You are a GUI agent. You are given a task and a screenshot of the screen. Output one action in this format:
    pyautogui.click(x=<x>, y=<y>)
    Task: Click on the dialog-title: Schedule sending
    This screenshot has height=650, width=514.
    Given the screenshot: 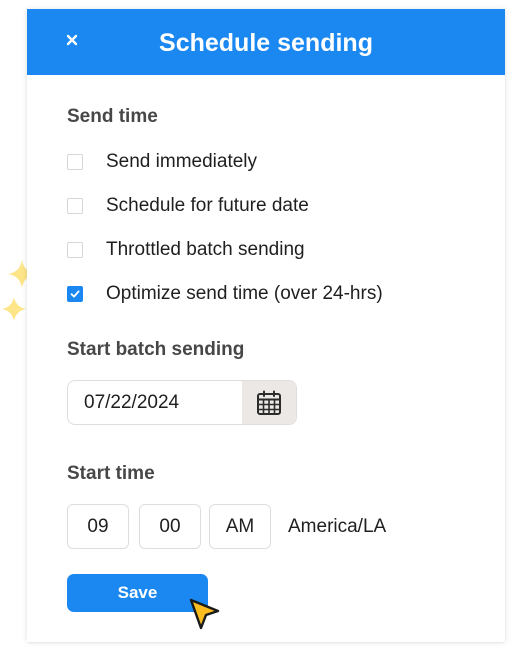 What is the action you would take?
    pyautogui.click(x=266, y=43)
    